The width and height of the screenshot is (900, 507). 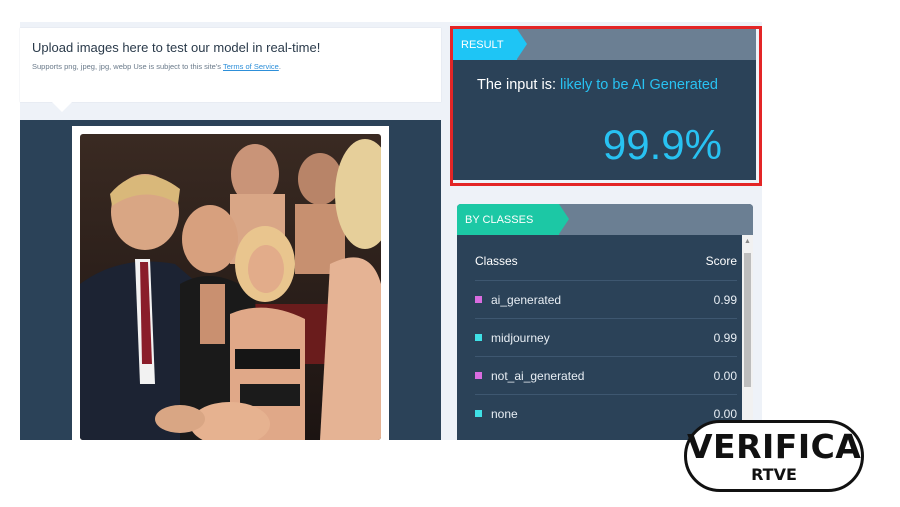 I want to click on classes-scrollbar: ▲, so click(x=747, y=337).